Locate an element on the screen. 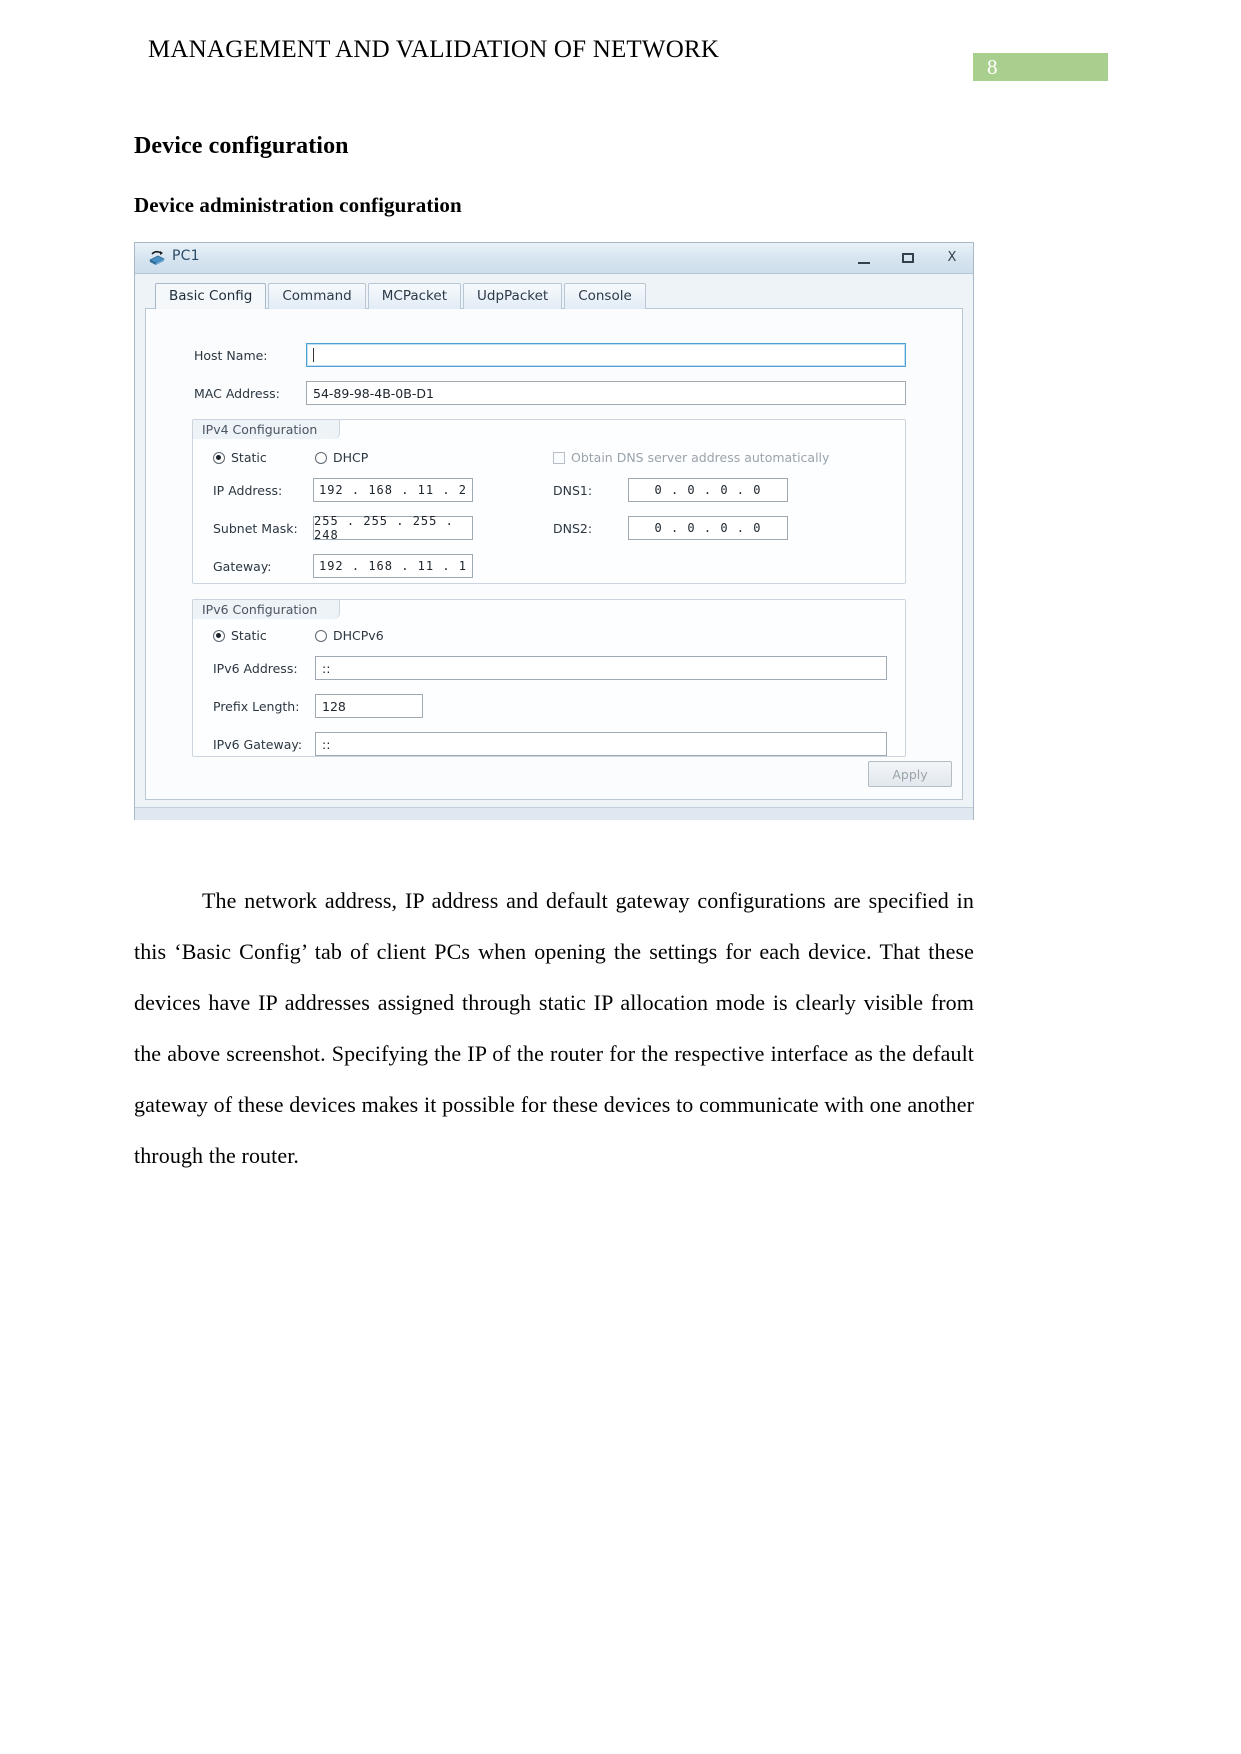  tab-mcpacket: MCPacket is located at coordinates (414, 296).